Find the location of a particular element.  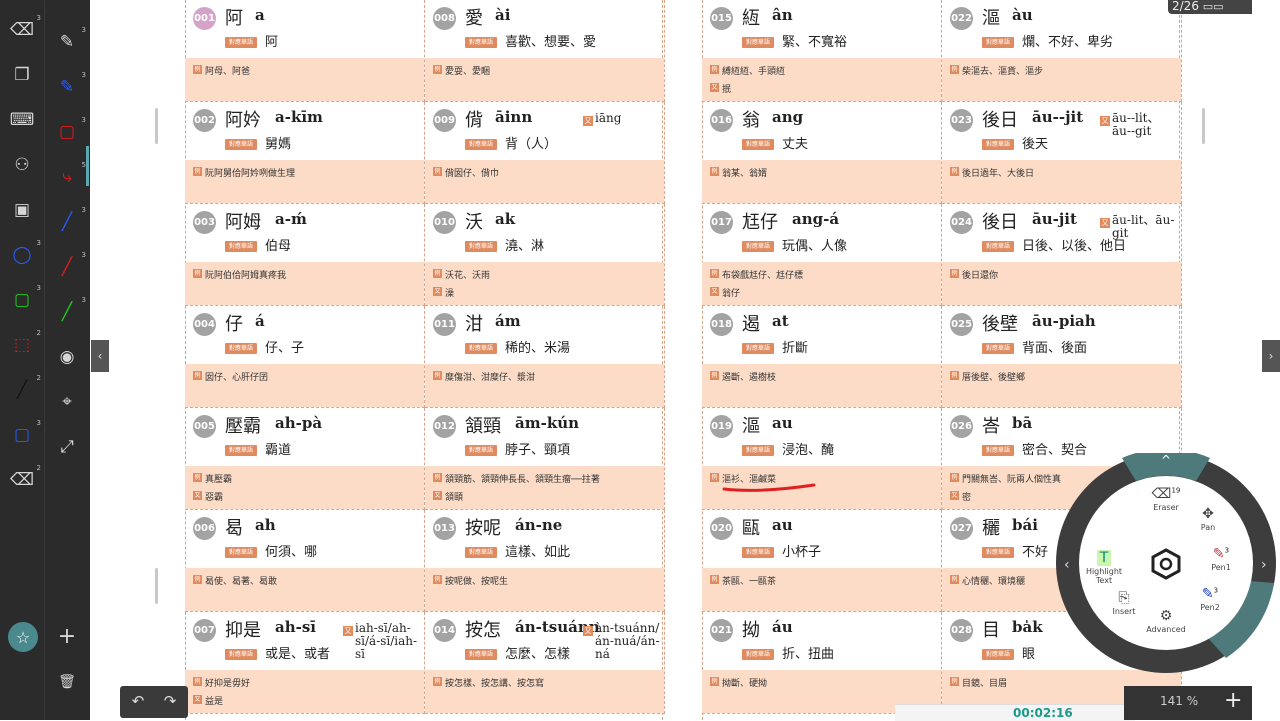

dictionary-entry: 016 翁 ang 對應華語 丈夫例翁某、翁婿 is located at coordinates (822, 153).